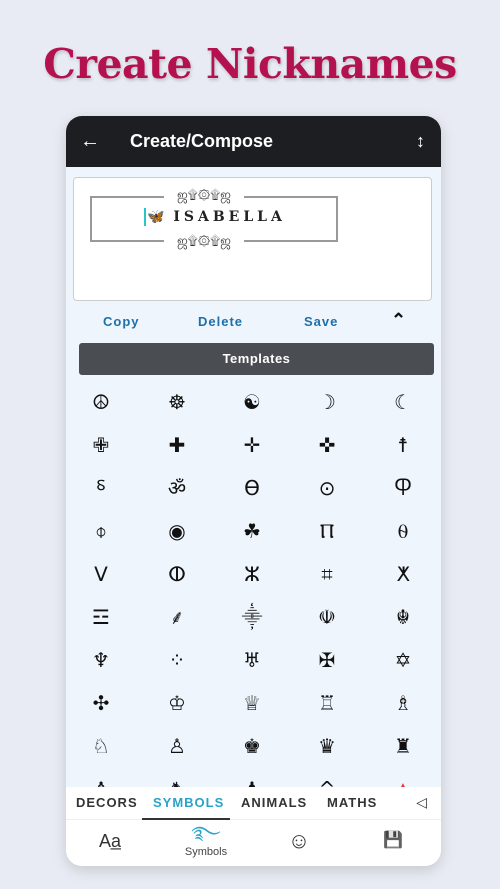 This screenshot has width=500, height=889. What do you see at coordinates (101, 574) in the screenshot?
I see `symbol-item: ⴸ` at bounding box center [101, 574].